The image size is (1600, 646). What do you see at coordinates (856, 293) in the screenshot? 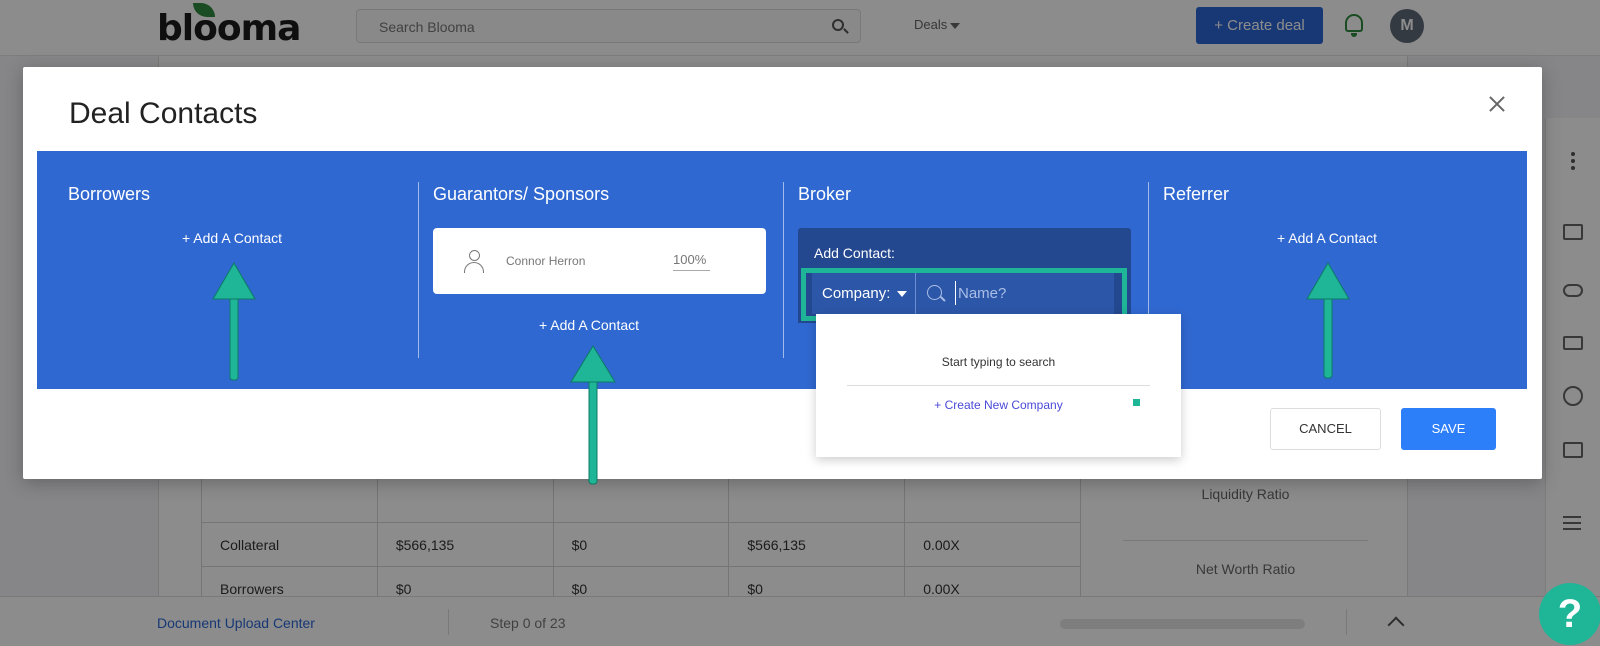
I see `contact-type-value: Company:` at bounding box center [856, 293].